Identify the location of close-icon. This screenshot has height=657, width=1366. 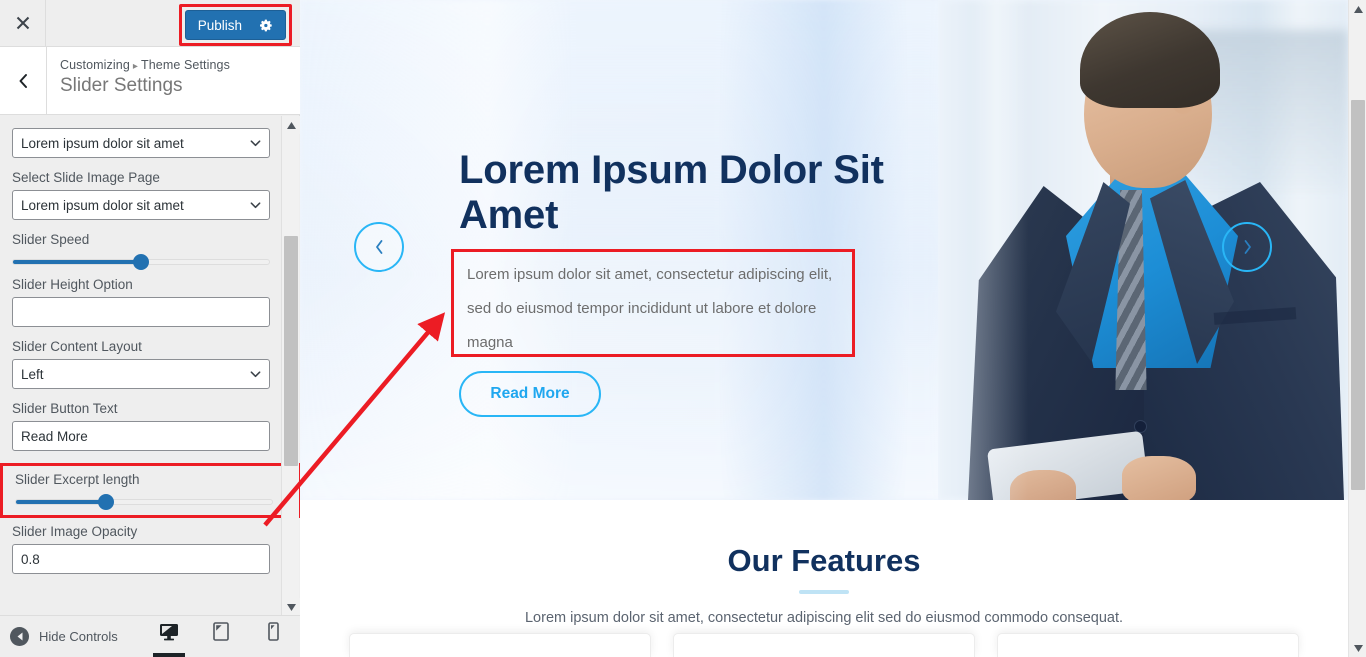
(22, 23).